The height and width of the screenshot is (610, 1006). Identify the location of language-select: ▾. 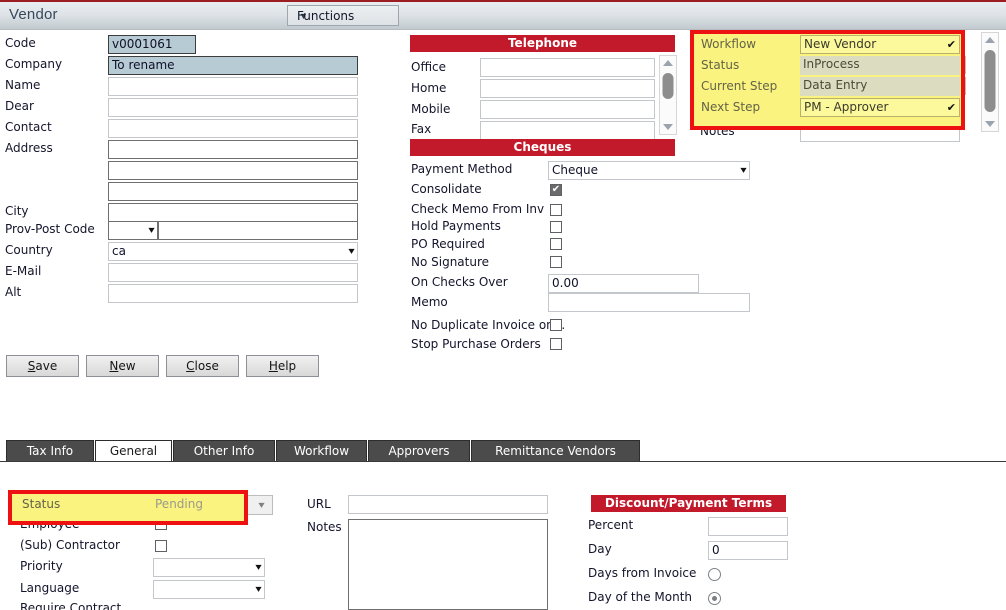
(209, 589).